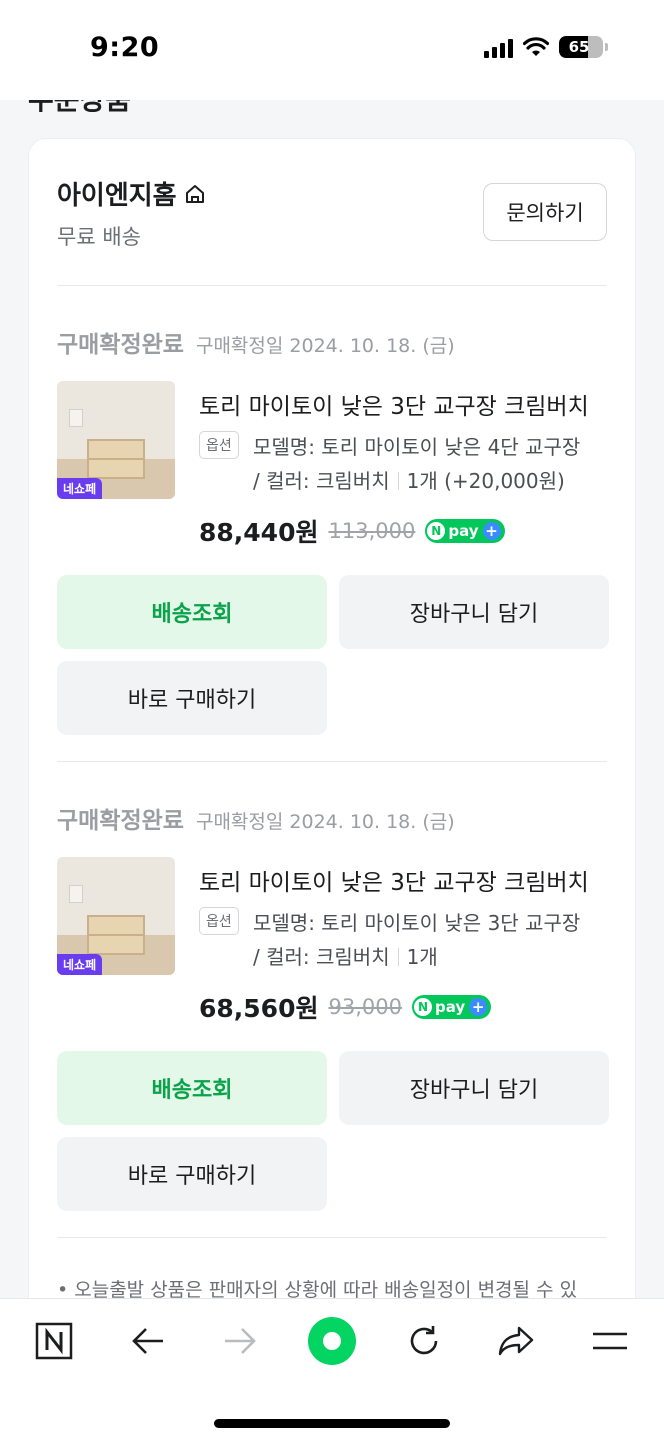 The image size is (664, 1440). Describe the element at coordinates (99, 237) in the screenshot. I see `shipping-info: 무료 배송` at that location.